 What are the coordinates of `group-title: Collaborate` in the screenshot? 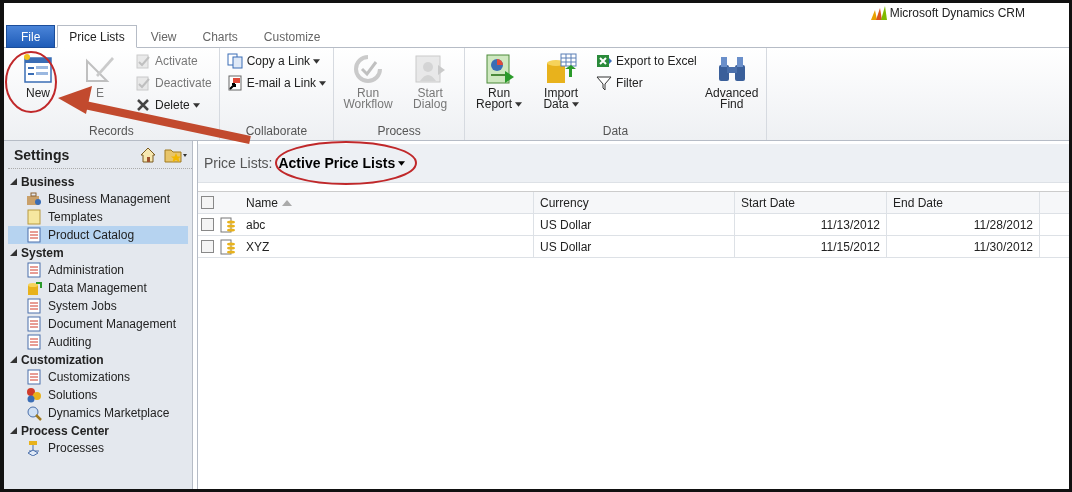 It's located at (276, 132).